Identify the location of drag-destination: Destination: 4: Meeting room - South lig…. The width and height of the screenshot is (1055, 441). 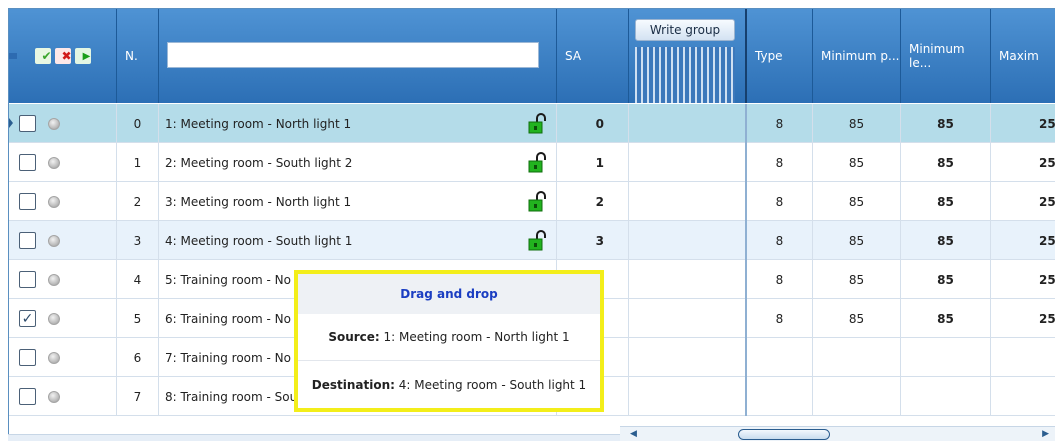
(449, 384).